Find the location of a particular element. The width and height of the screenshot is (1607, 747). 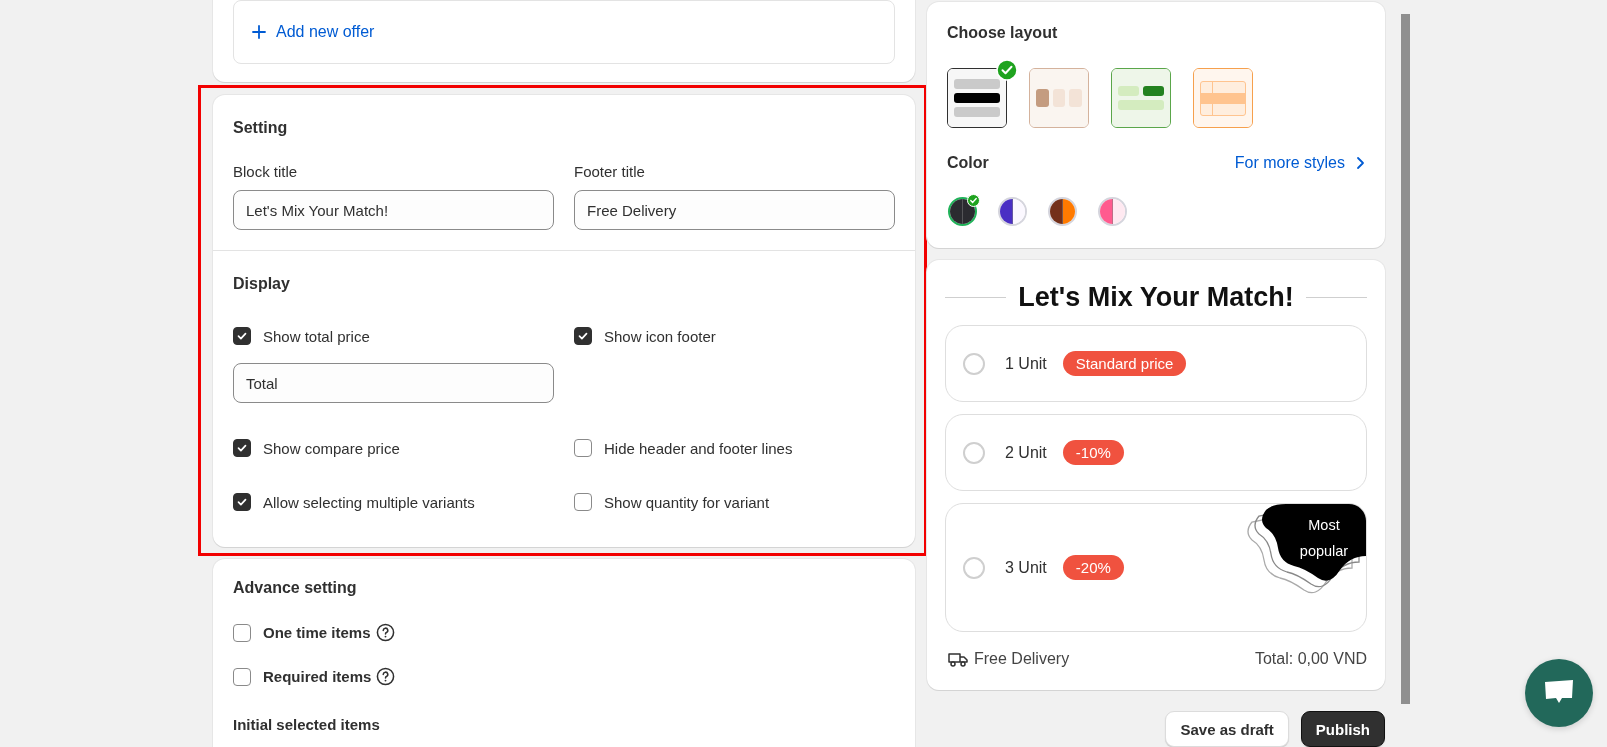

text-field: Free Delivery is located at coordinates (734, 210).